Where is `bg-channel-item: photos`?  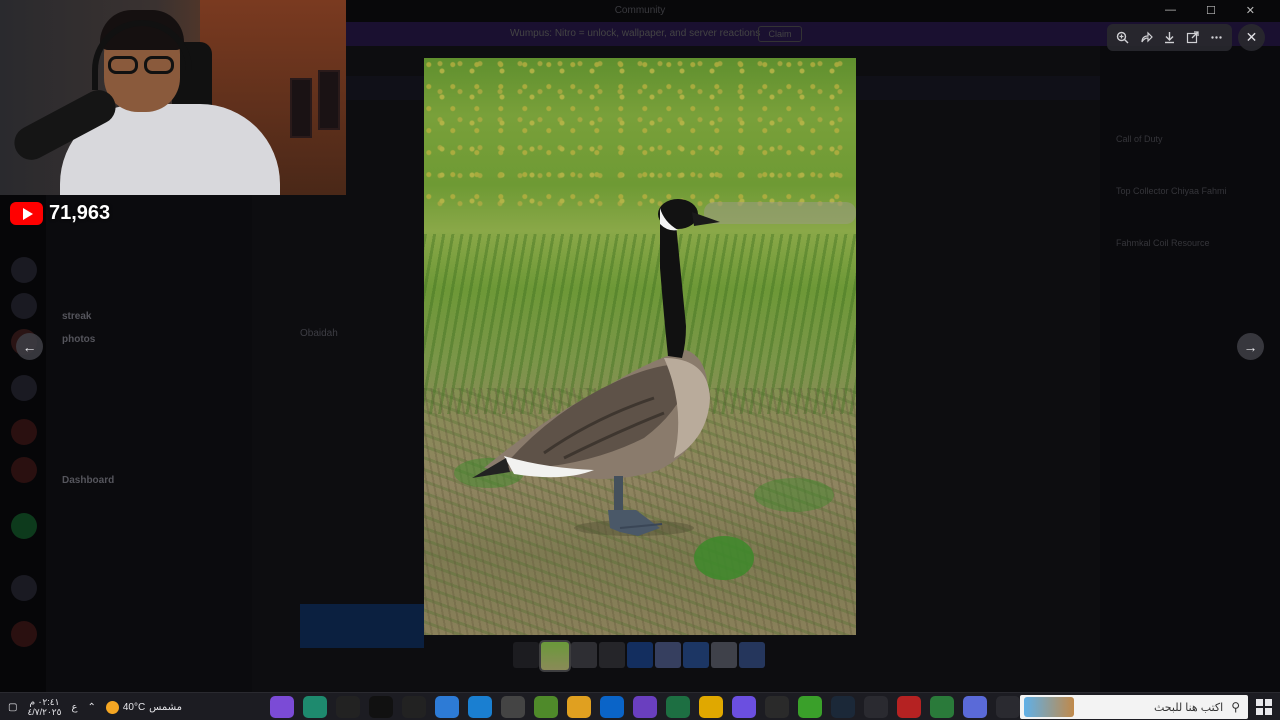 bg-channel-item: photos is located at coordinates (79, 339).